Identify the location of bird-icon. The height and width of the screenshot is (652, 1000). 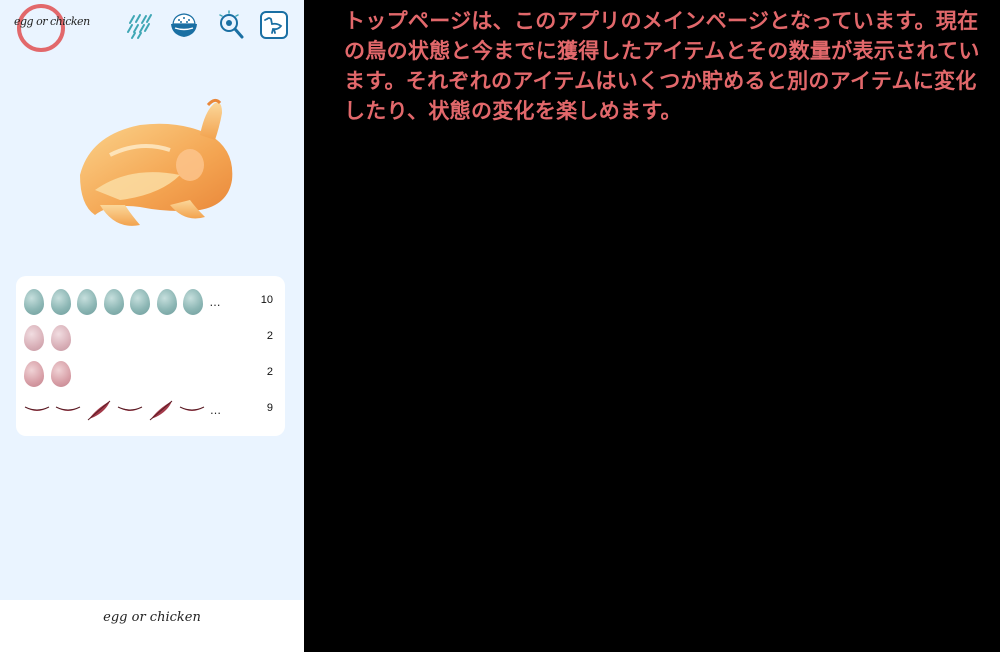
(274, 25).